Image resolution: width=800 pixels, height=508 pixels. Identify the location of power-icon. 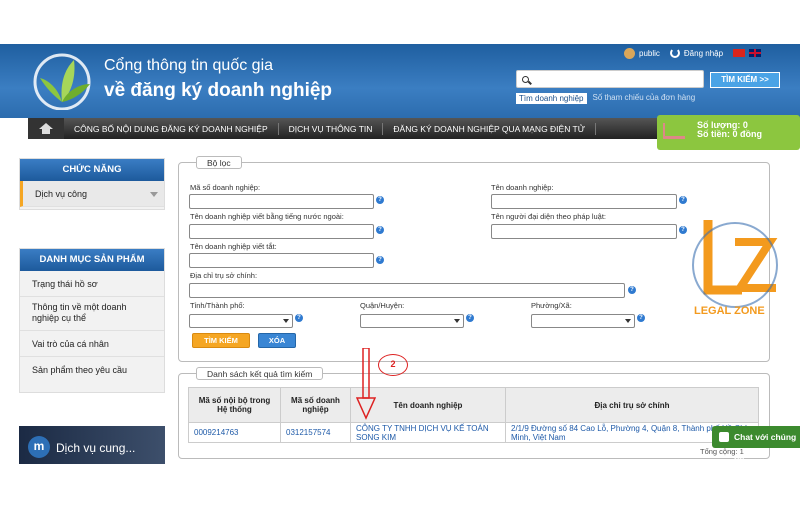
(674, 53).